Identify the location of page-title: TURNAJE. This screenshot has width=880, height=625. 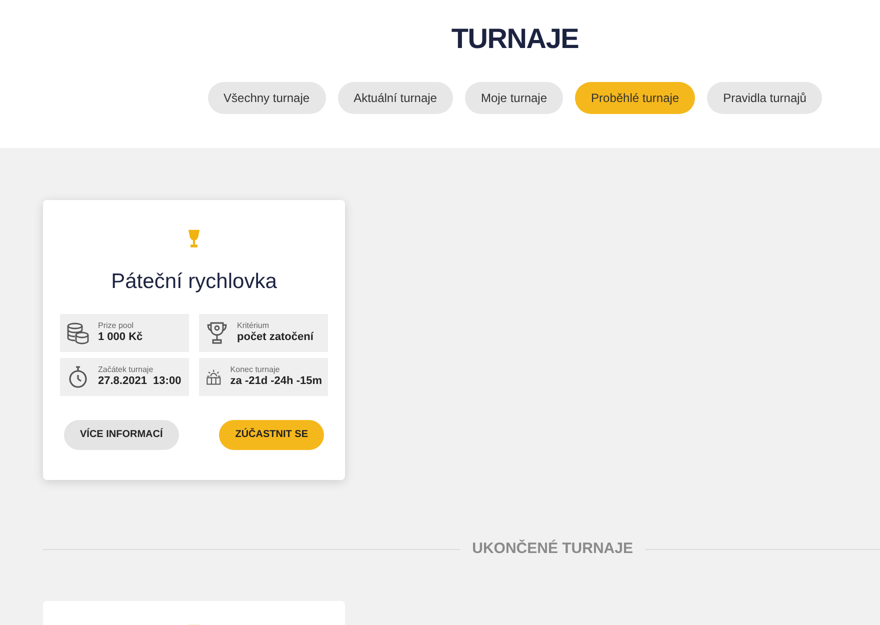
(515, 39).